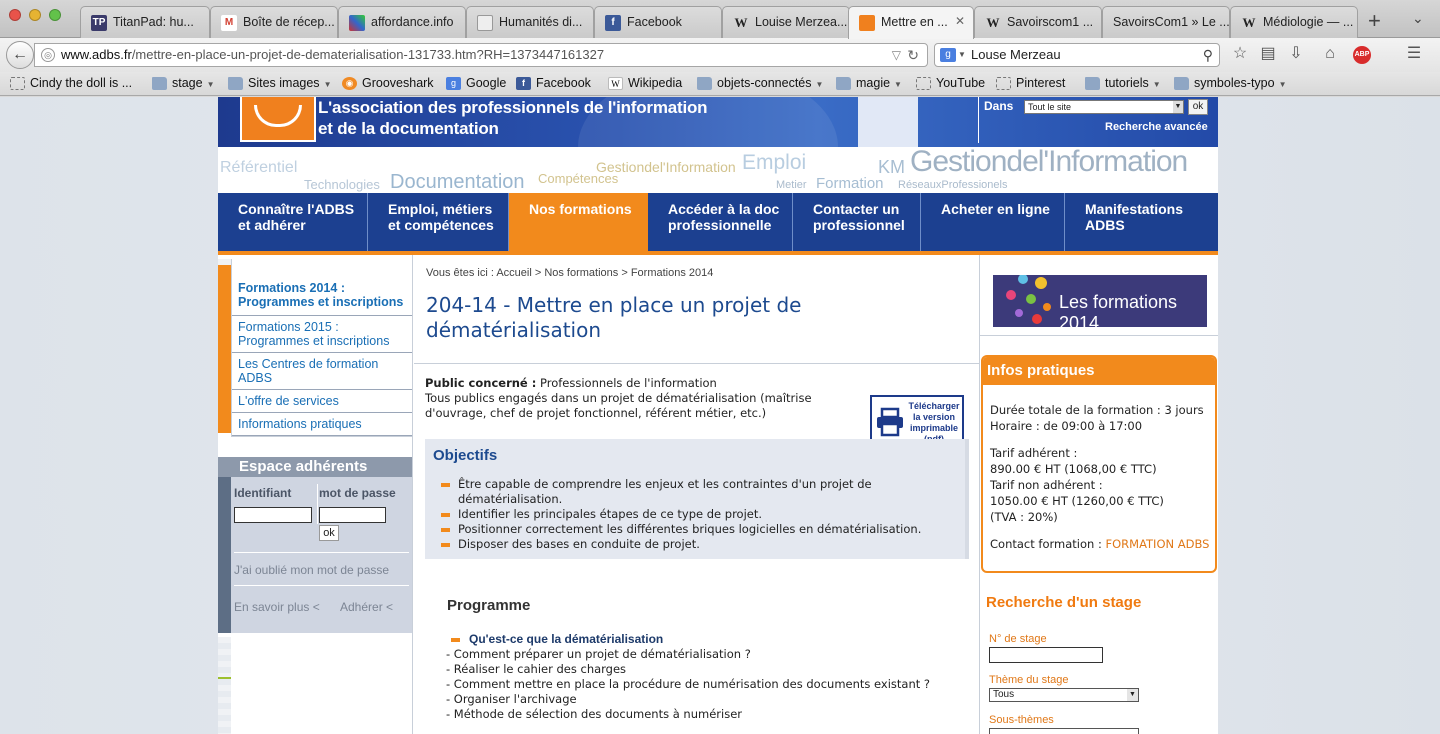  What do you see at coordinates (1064, 731) in the screenshot?
I see `sub-themes-select` at bounding box center [1064, 731].